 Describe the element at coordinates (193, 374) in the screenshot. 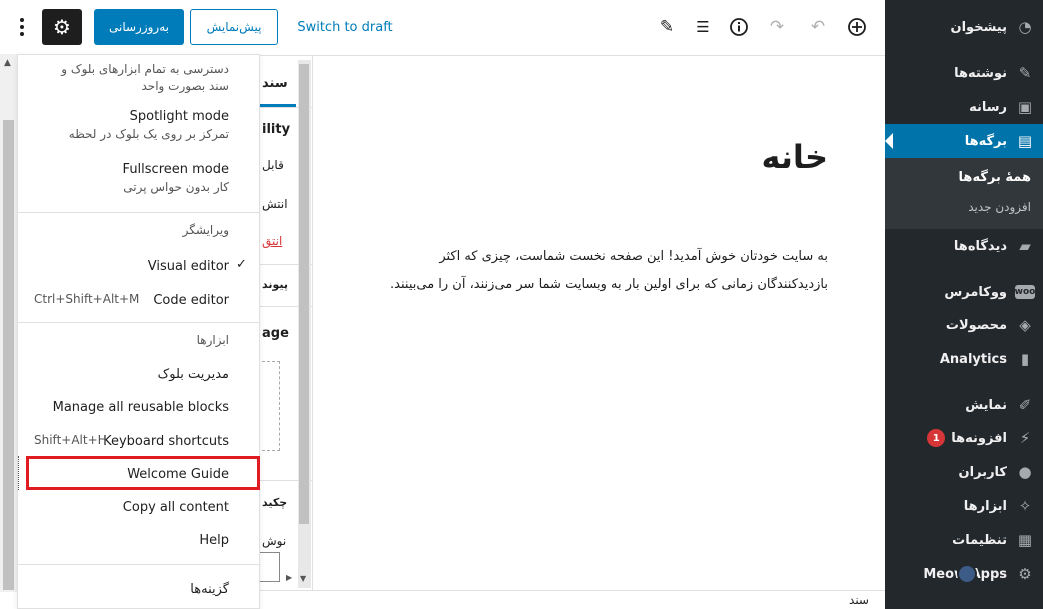

I see `option-label: مدیریت بلوک` at that location.